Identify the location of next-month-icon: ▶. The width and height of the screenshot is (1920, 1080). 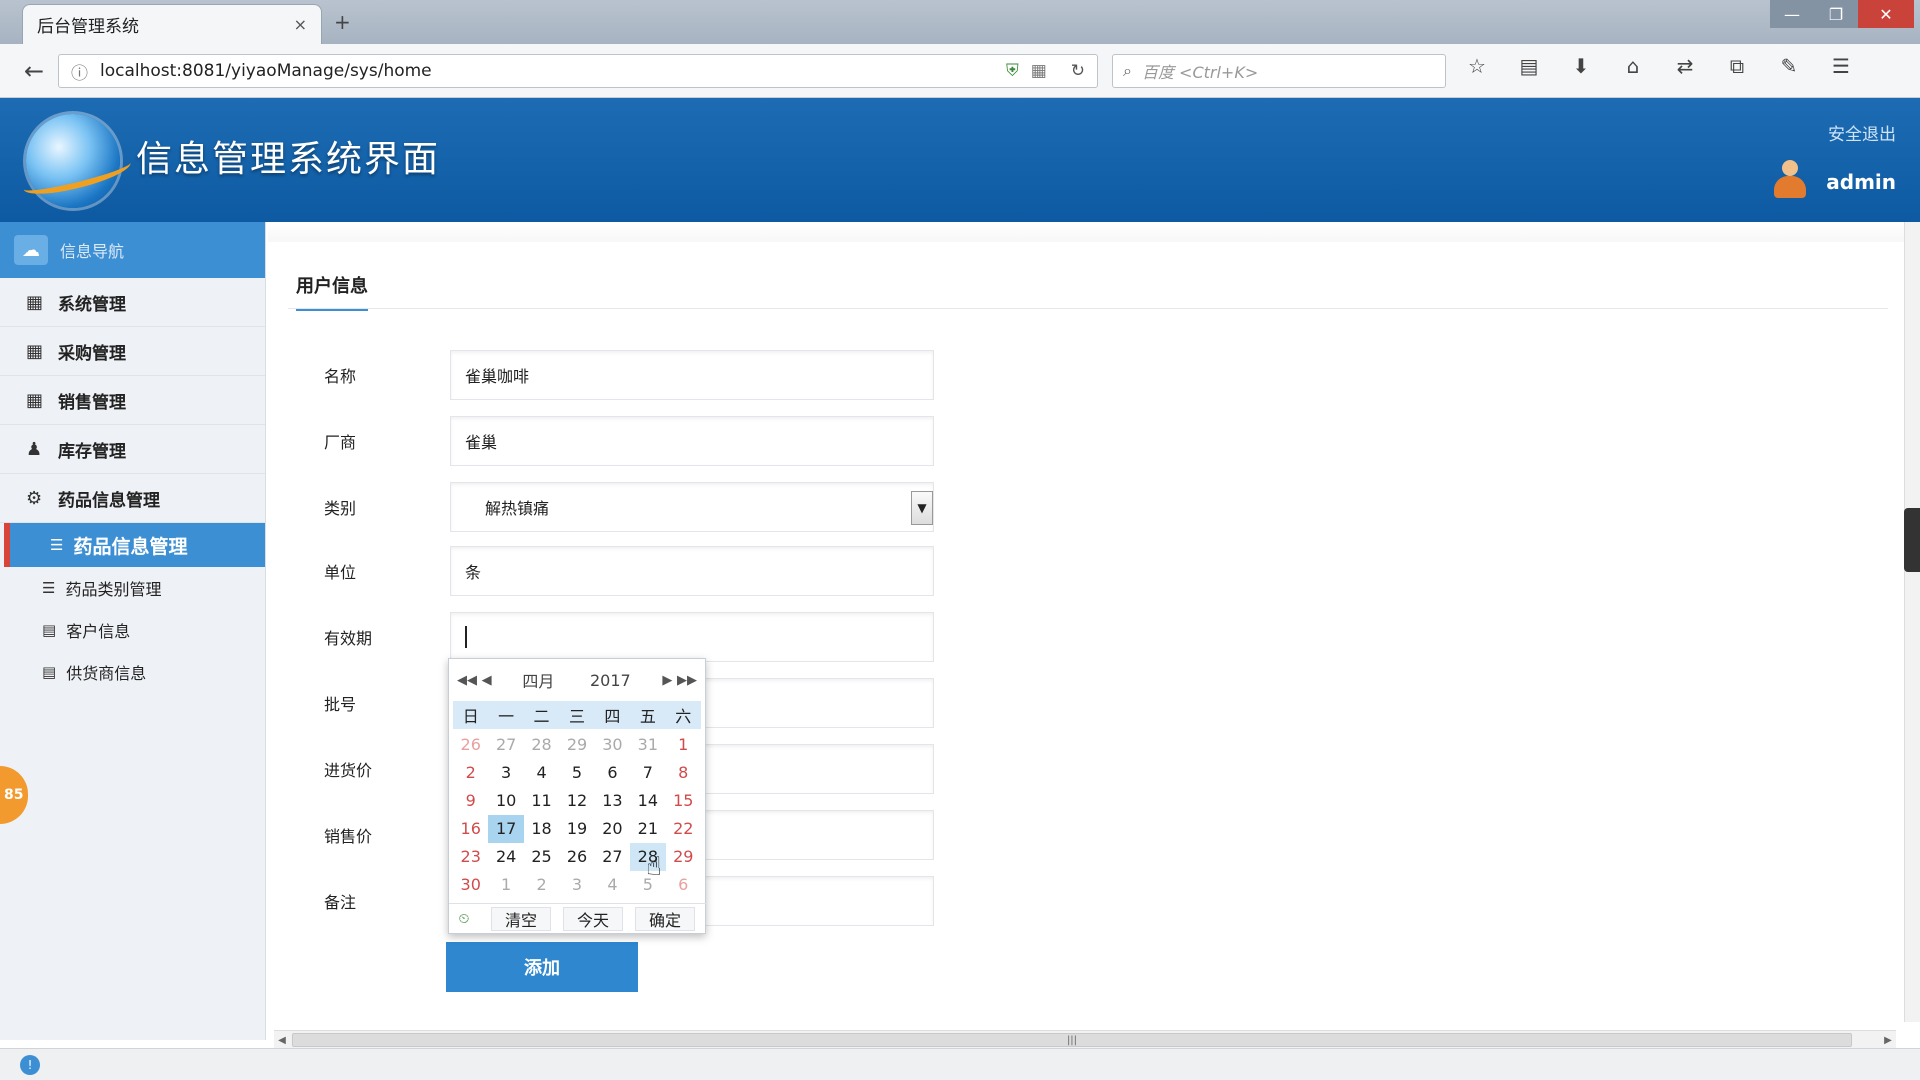
(667, 680).